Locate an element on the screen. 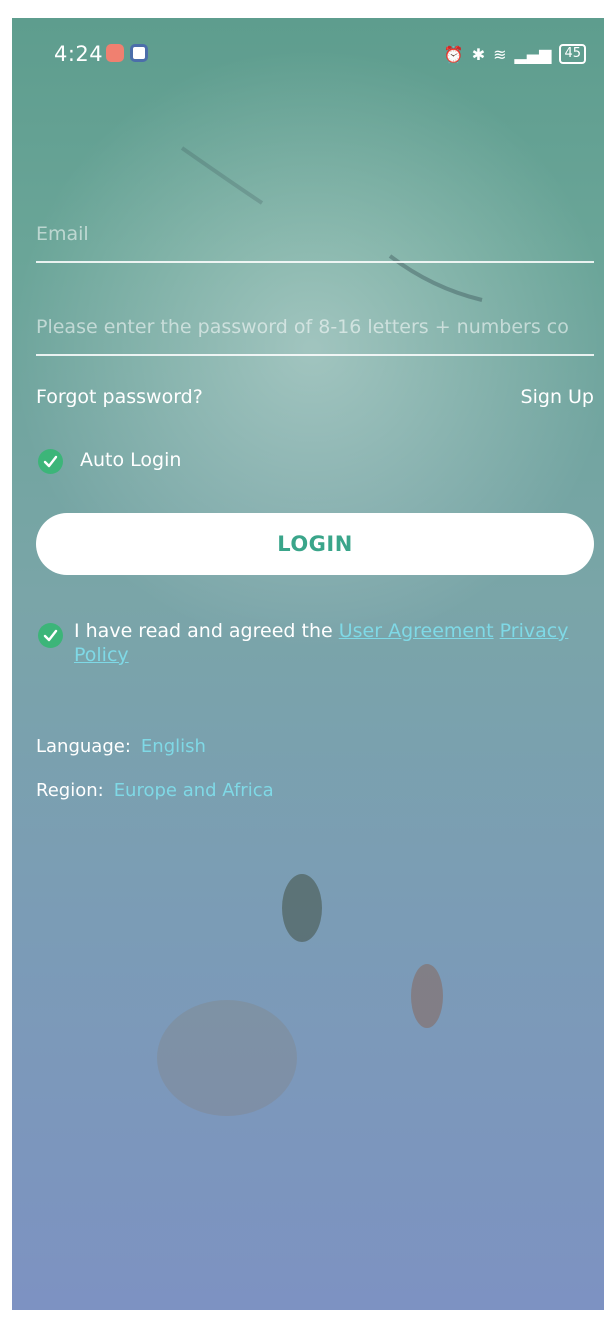 This screenshot has height=1318, width=608. email-field is located at coordinates (315, 234).